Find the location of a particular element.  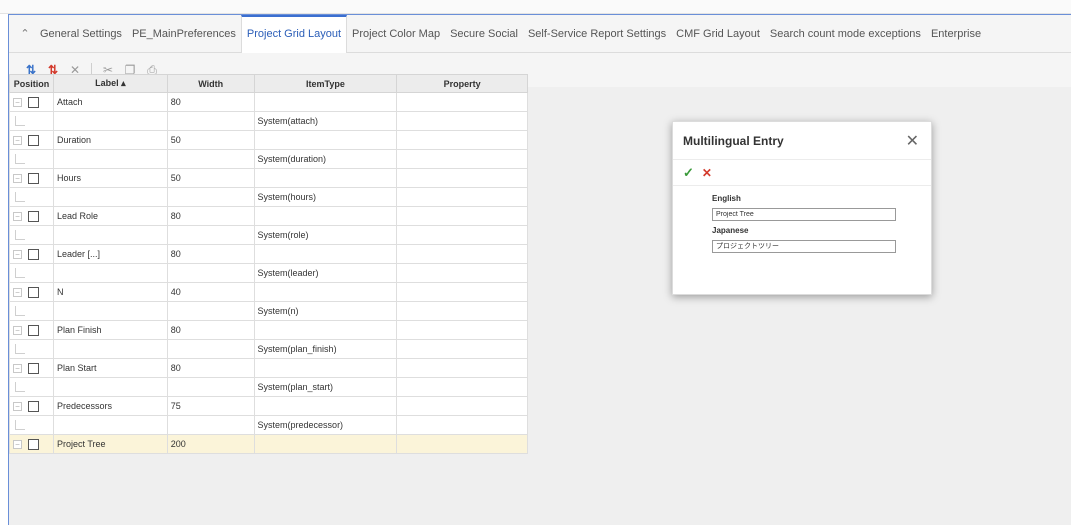

grid-row-item-type: System(n) is located at coordinates (268, 311).